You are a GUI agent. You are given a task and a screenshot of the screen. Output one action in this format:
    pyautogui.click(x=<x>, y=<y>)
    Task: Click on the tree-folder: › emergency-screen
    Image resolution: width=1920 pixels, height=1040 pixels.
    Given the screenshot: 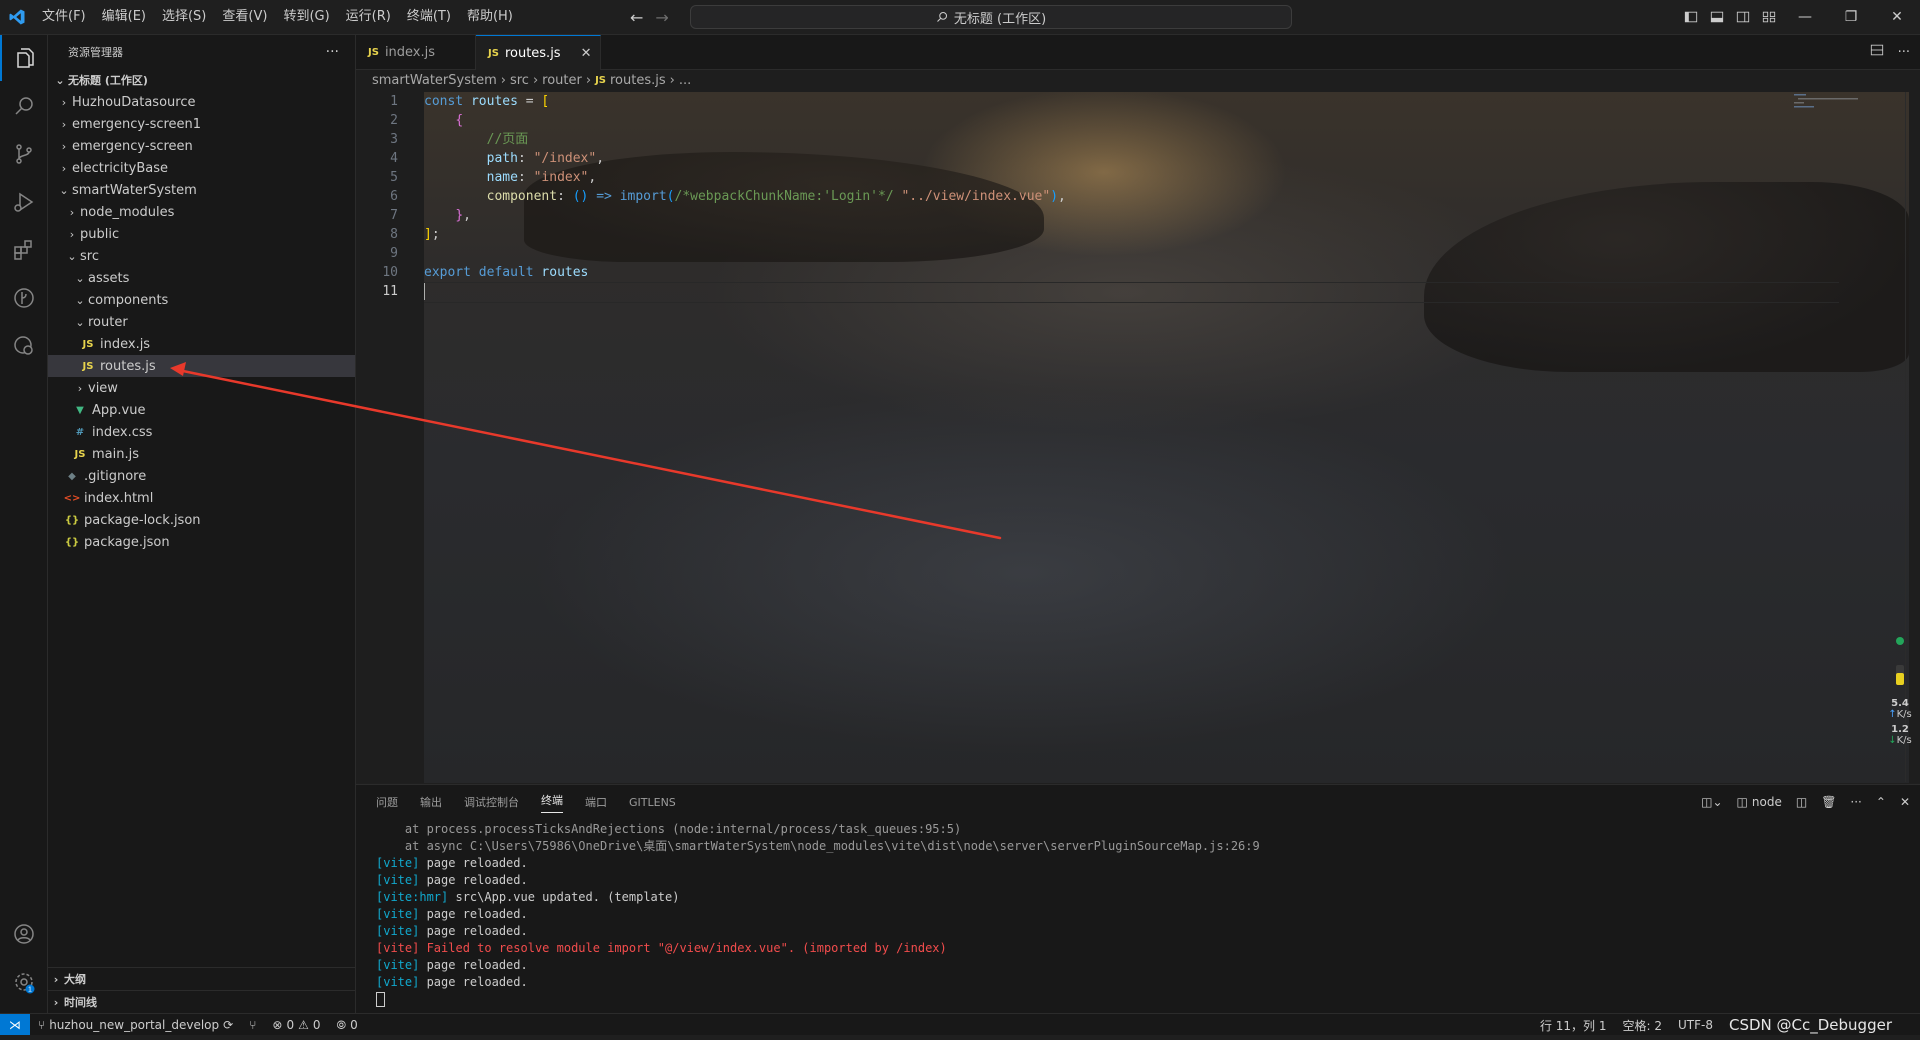 What is the action you would take?
    pyautogui.click(x=201, y=146)
    